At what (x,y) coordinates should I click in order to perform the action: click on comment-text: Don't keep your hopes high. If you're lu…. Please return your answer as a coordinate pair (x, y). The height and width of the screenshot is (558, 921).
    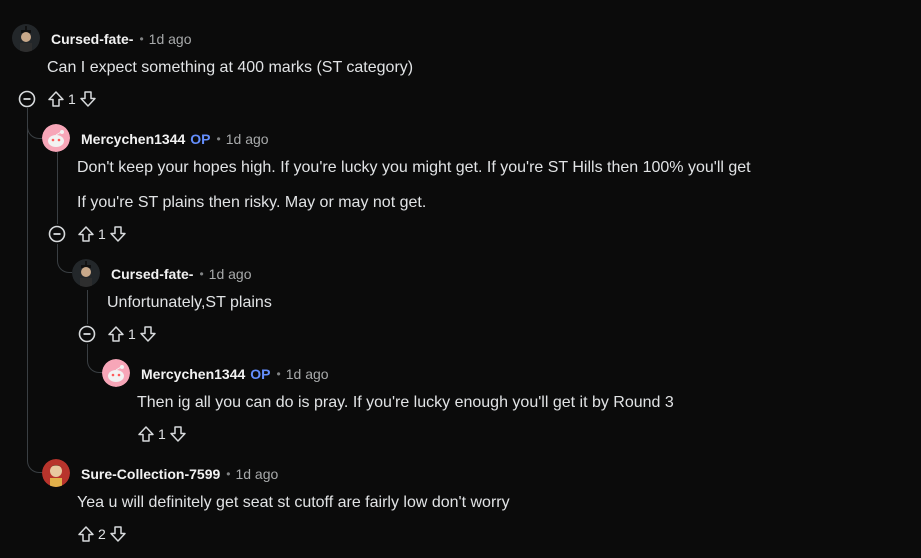
    Looking at the image, I should click on (414, 167).